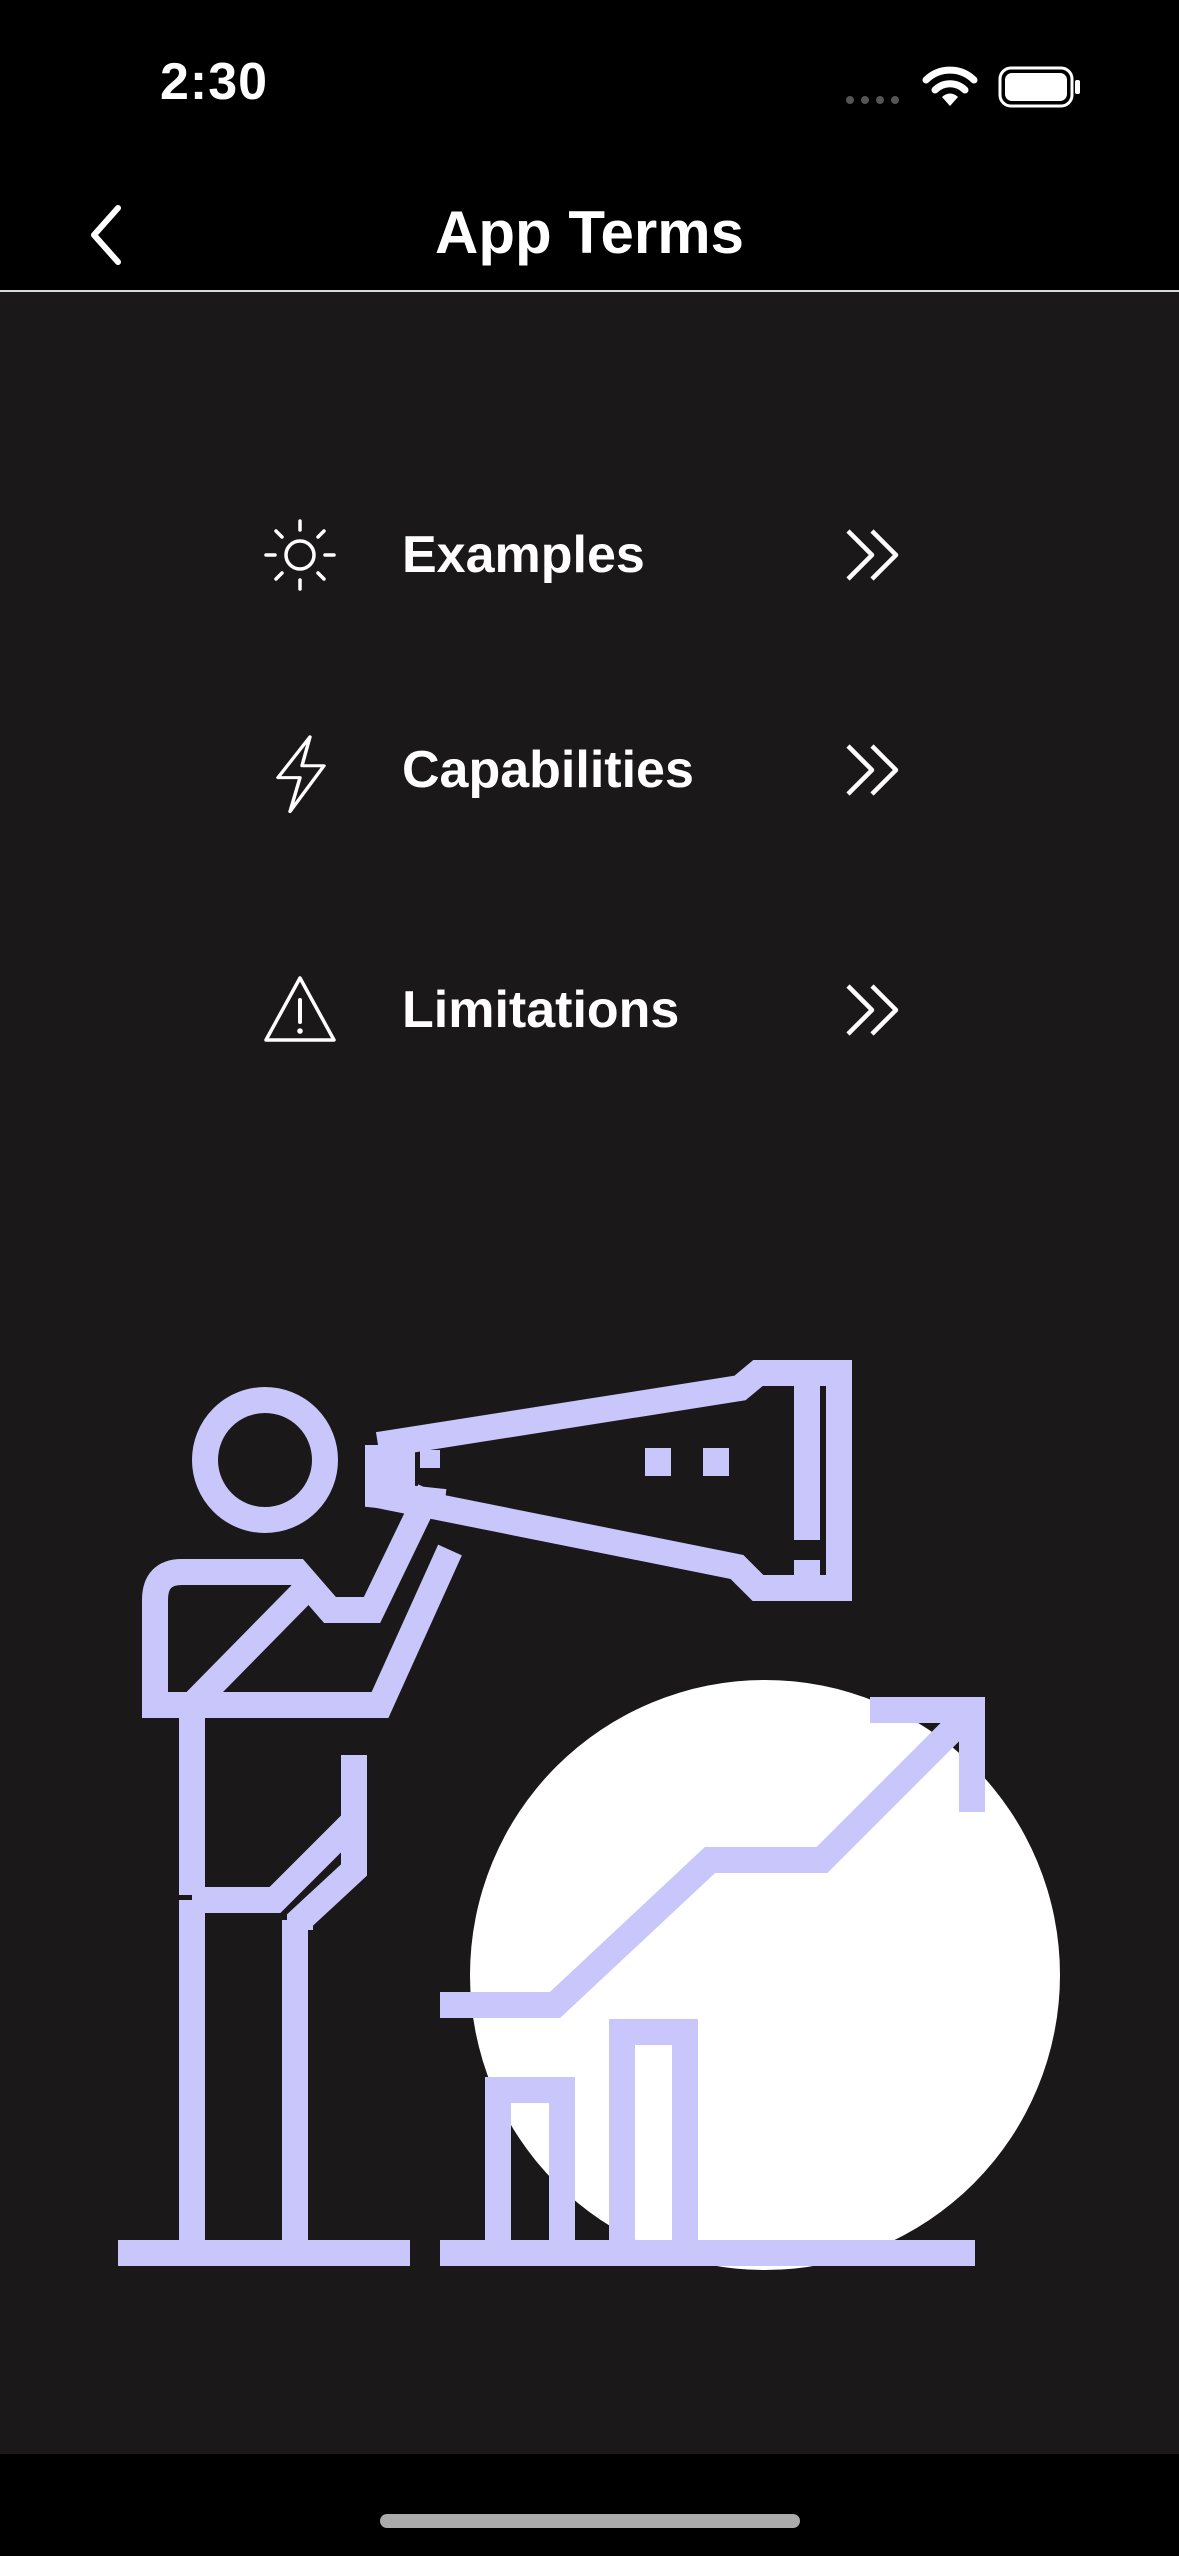 This screenshot has height=2556, width=1179. I want to click on page-title: App Terms, so click(589, 232).